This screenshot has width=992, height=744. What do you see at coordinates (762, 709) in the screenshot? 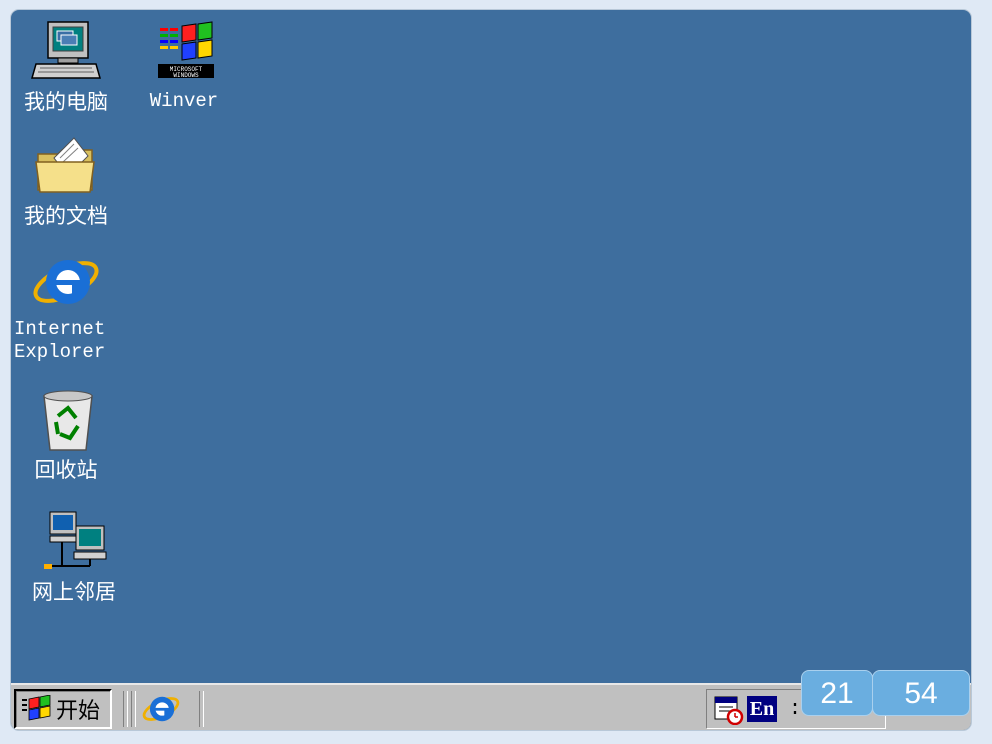
I see `language-indicator: En` at bounding box center [762, 709].